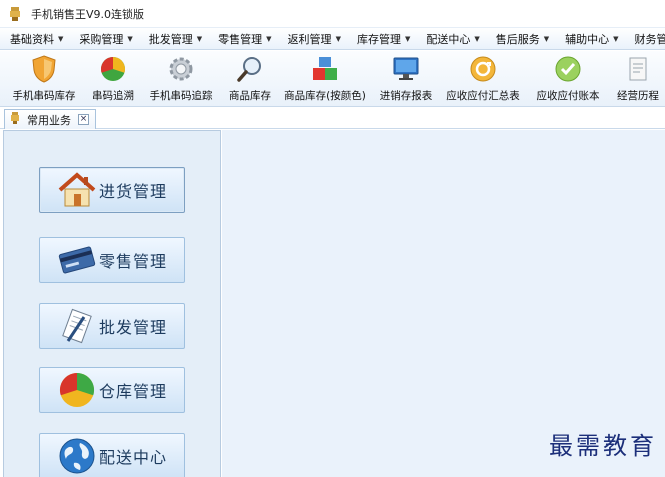 The image size is (665, 477). I want to click on nav-label: 配送中心, so click(132, 457).